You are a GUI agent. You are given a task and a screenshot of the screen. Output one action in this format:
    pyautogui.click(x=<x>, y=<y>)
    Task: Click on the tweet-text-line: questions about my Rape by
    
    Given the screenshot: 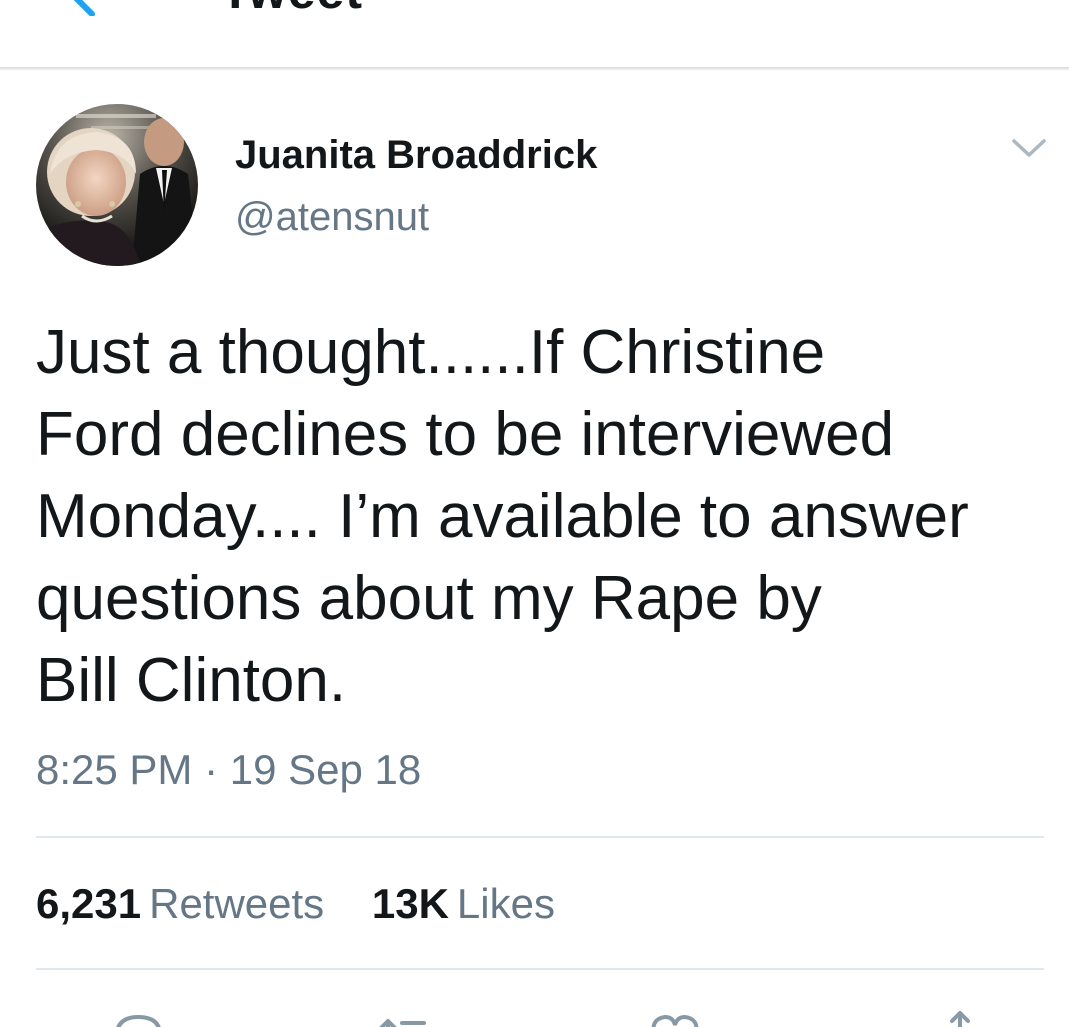 What is the action you would take?
    pyautogui.click(x=429, y=598)
    